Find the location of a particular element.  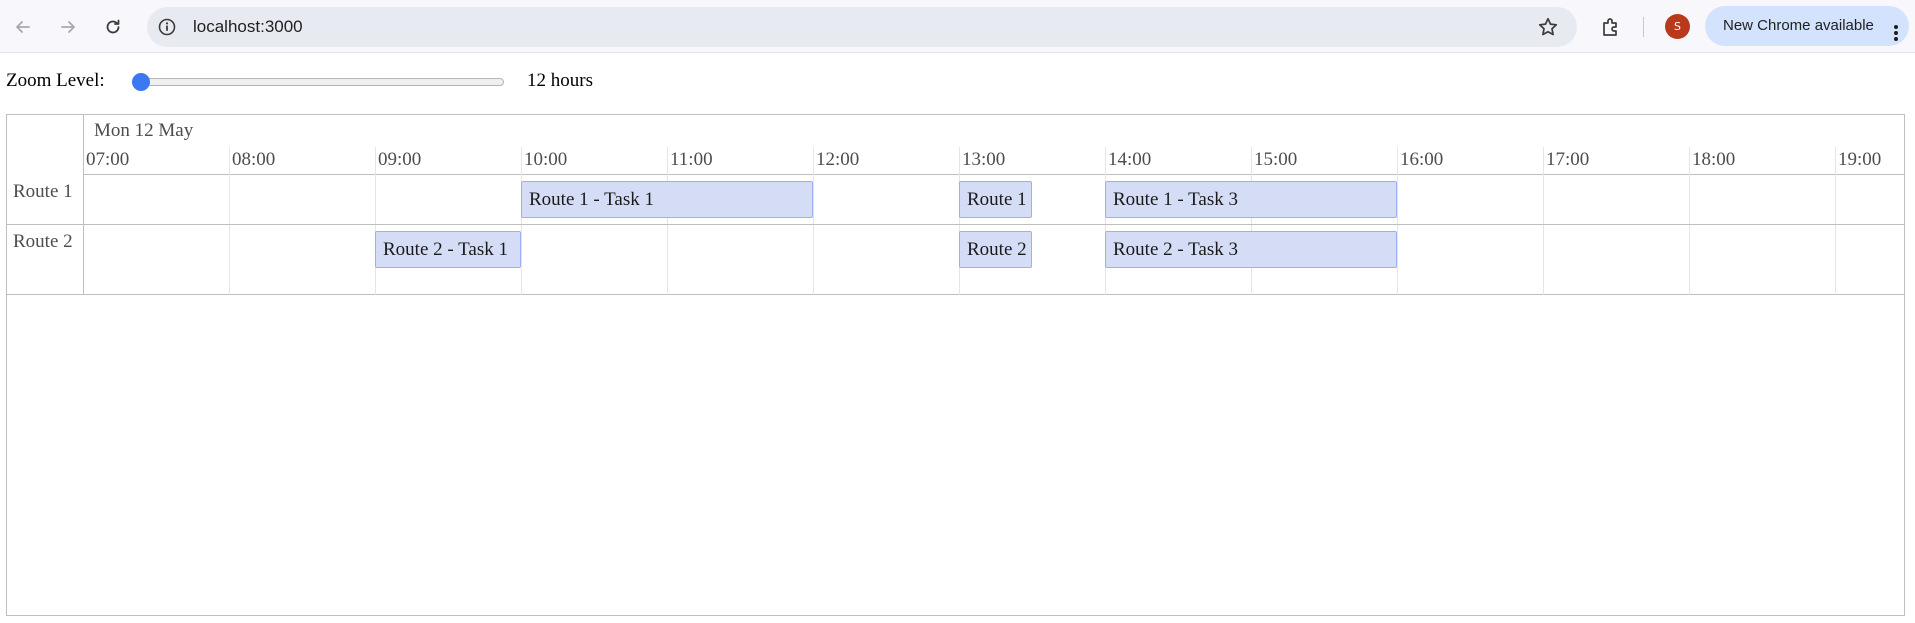

update-label: New Chrome available is located at coordinates (1798, 25).